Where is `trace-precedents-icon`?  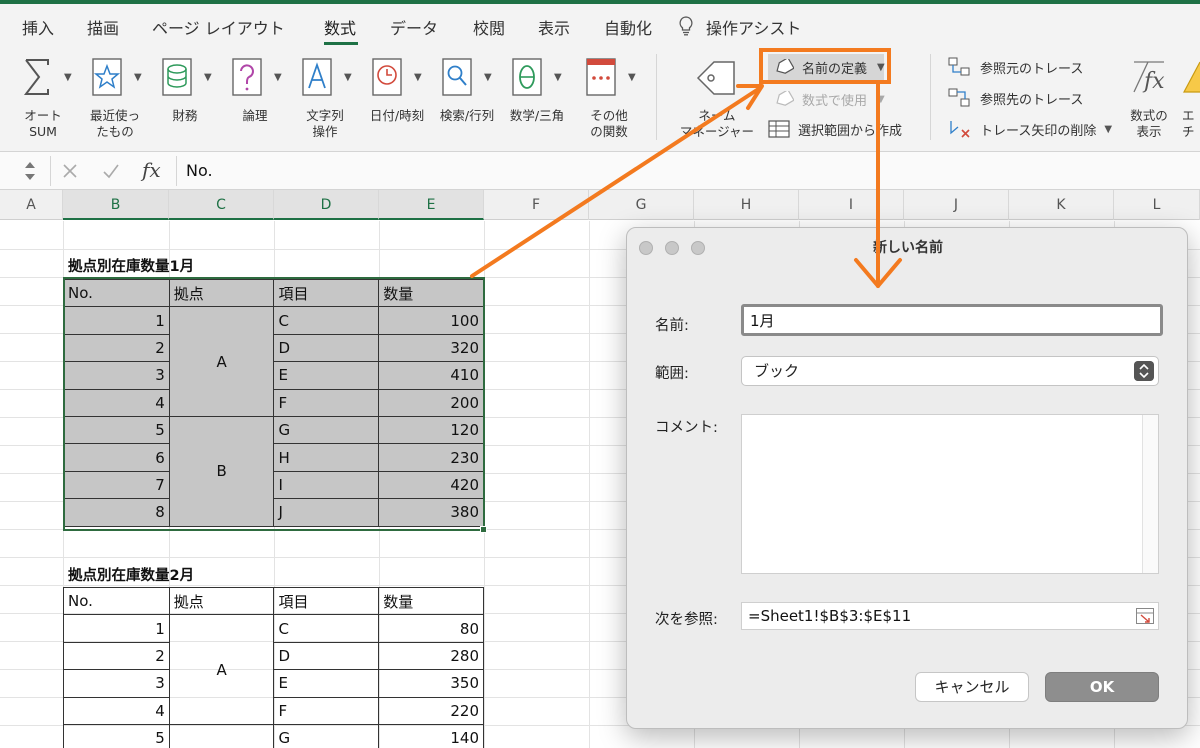 trace-precedents-icon is located at coordinates (959, 66).